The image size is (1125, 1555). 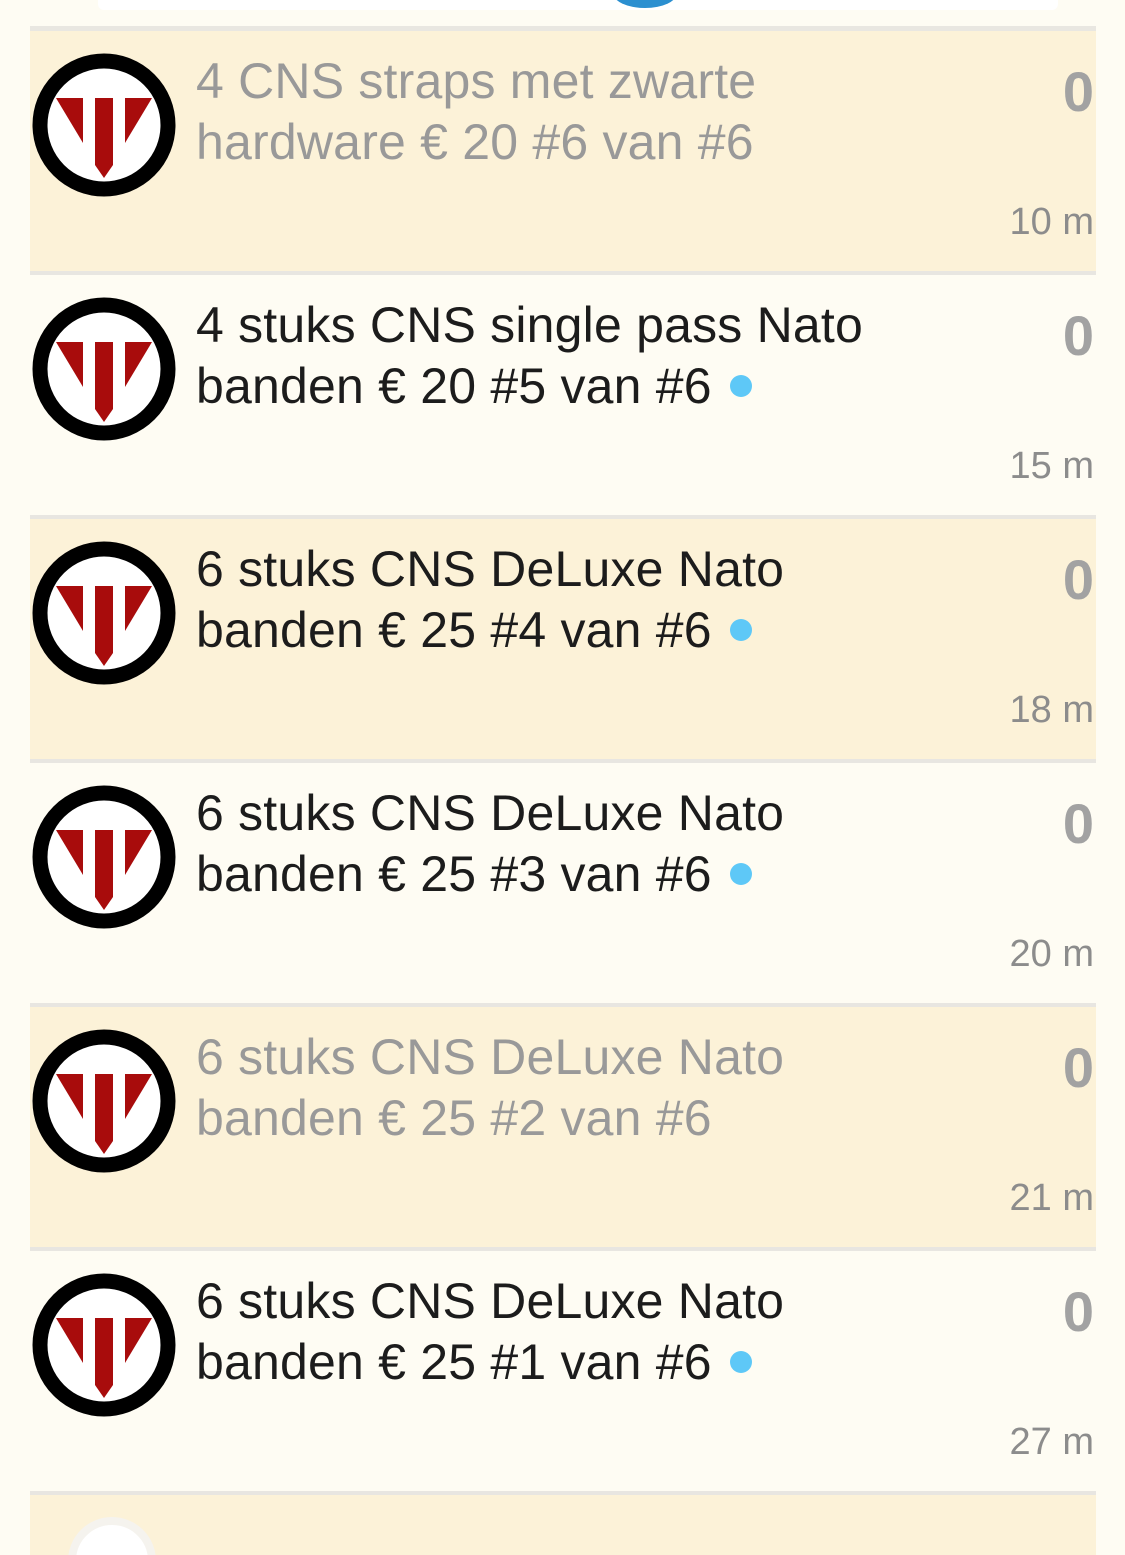 I want to click on item-time: 18 m, so click(x=1051, y=710).